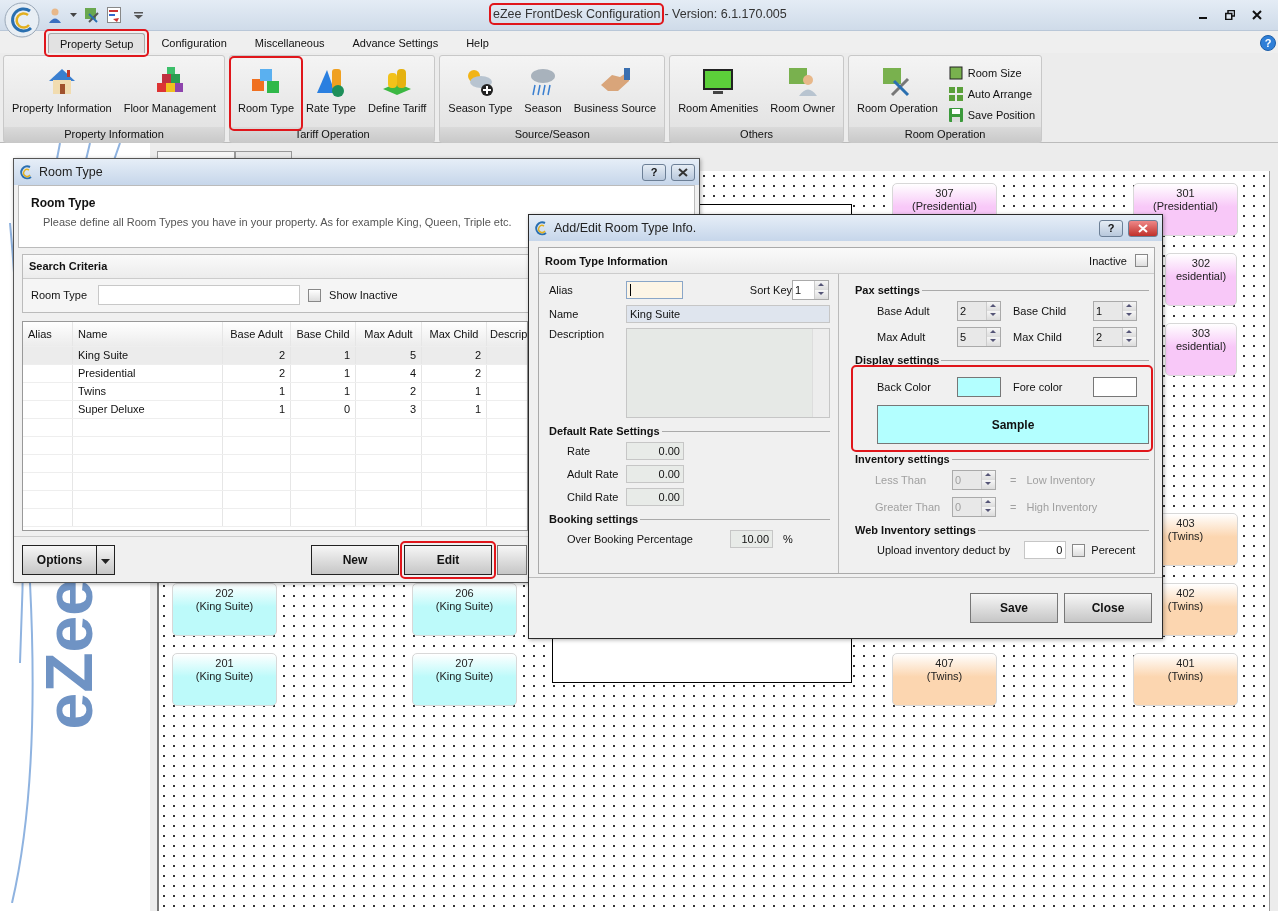  What do you see at coordinates (275, 374) in the screenshot?
I see `table-row: Presidential 2 1 4 2` at bounding box center [275, 374].